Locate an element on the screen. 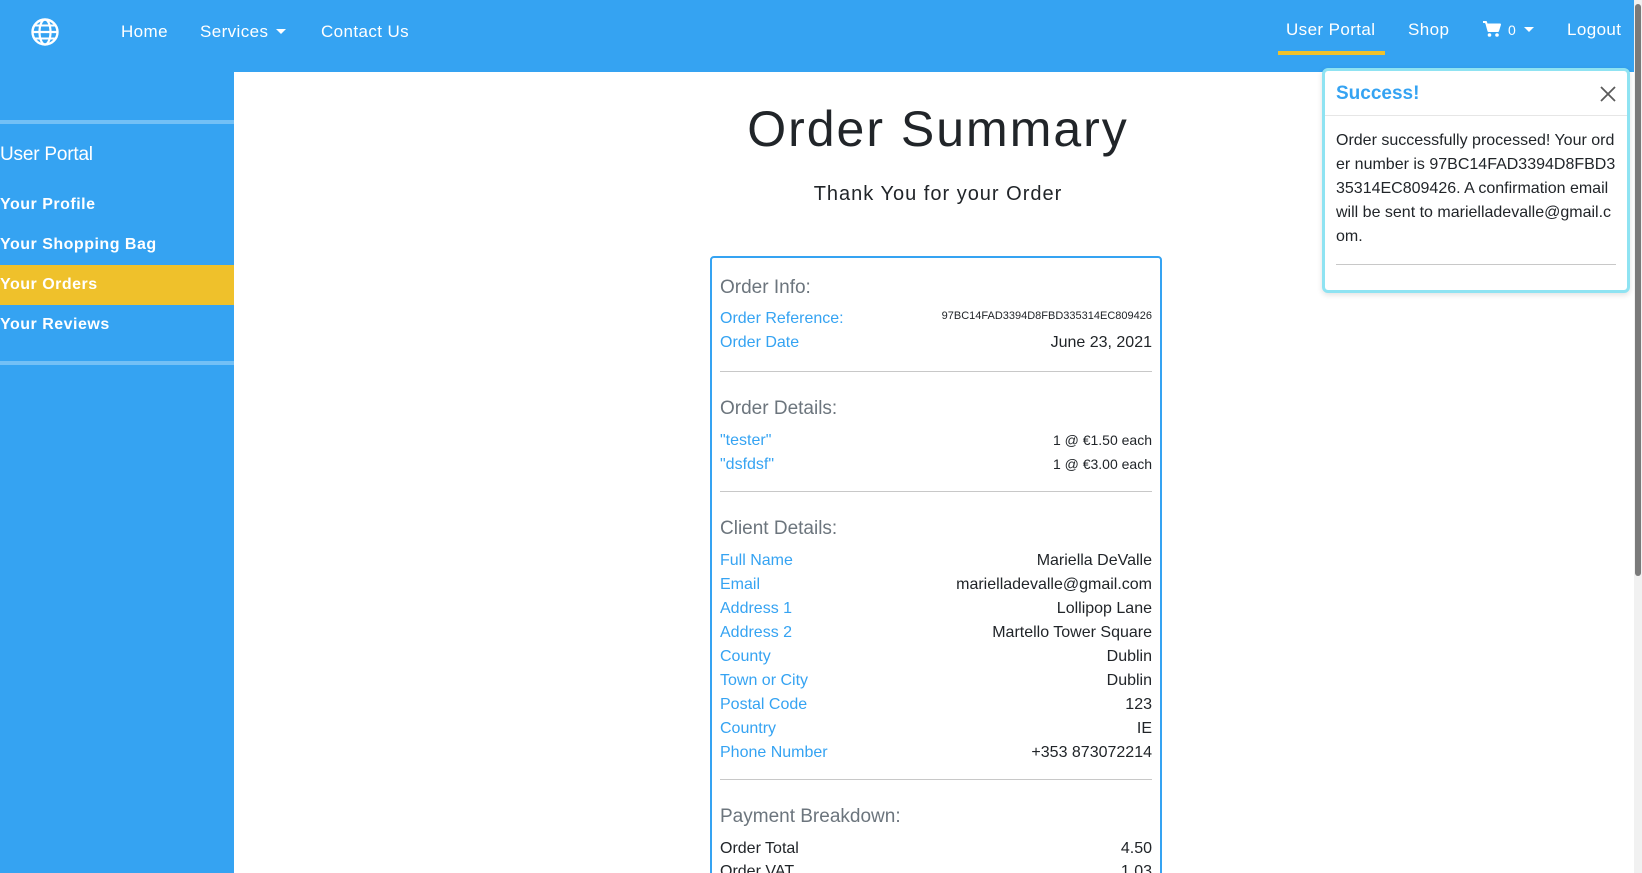 The width and height of the screenshot is (1642, 873). client-phone-label: Phone Number is located at coordinates (774, 752).